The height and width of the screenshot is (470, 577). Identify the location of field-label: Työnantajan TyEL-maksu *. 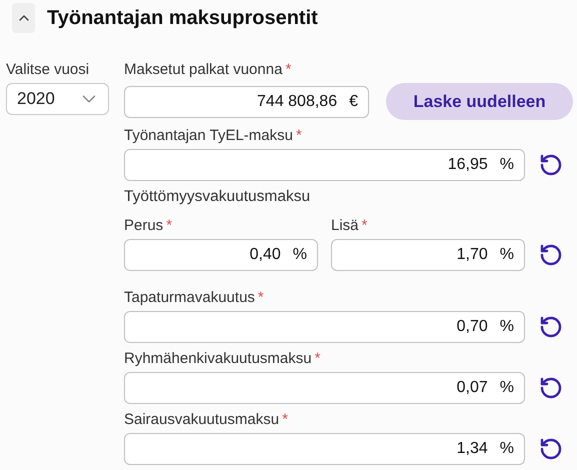
(213, 136).